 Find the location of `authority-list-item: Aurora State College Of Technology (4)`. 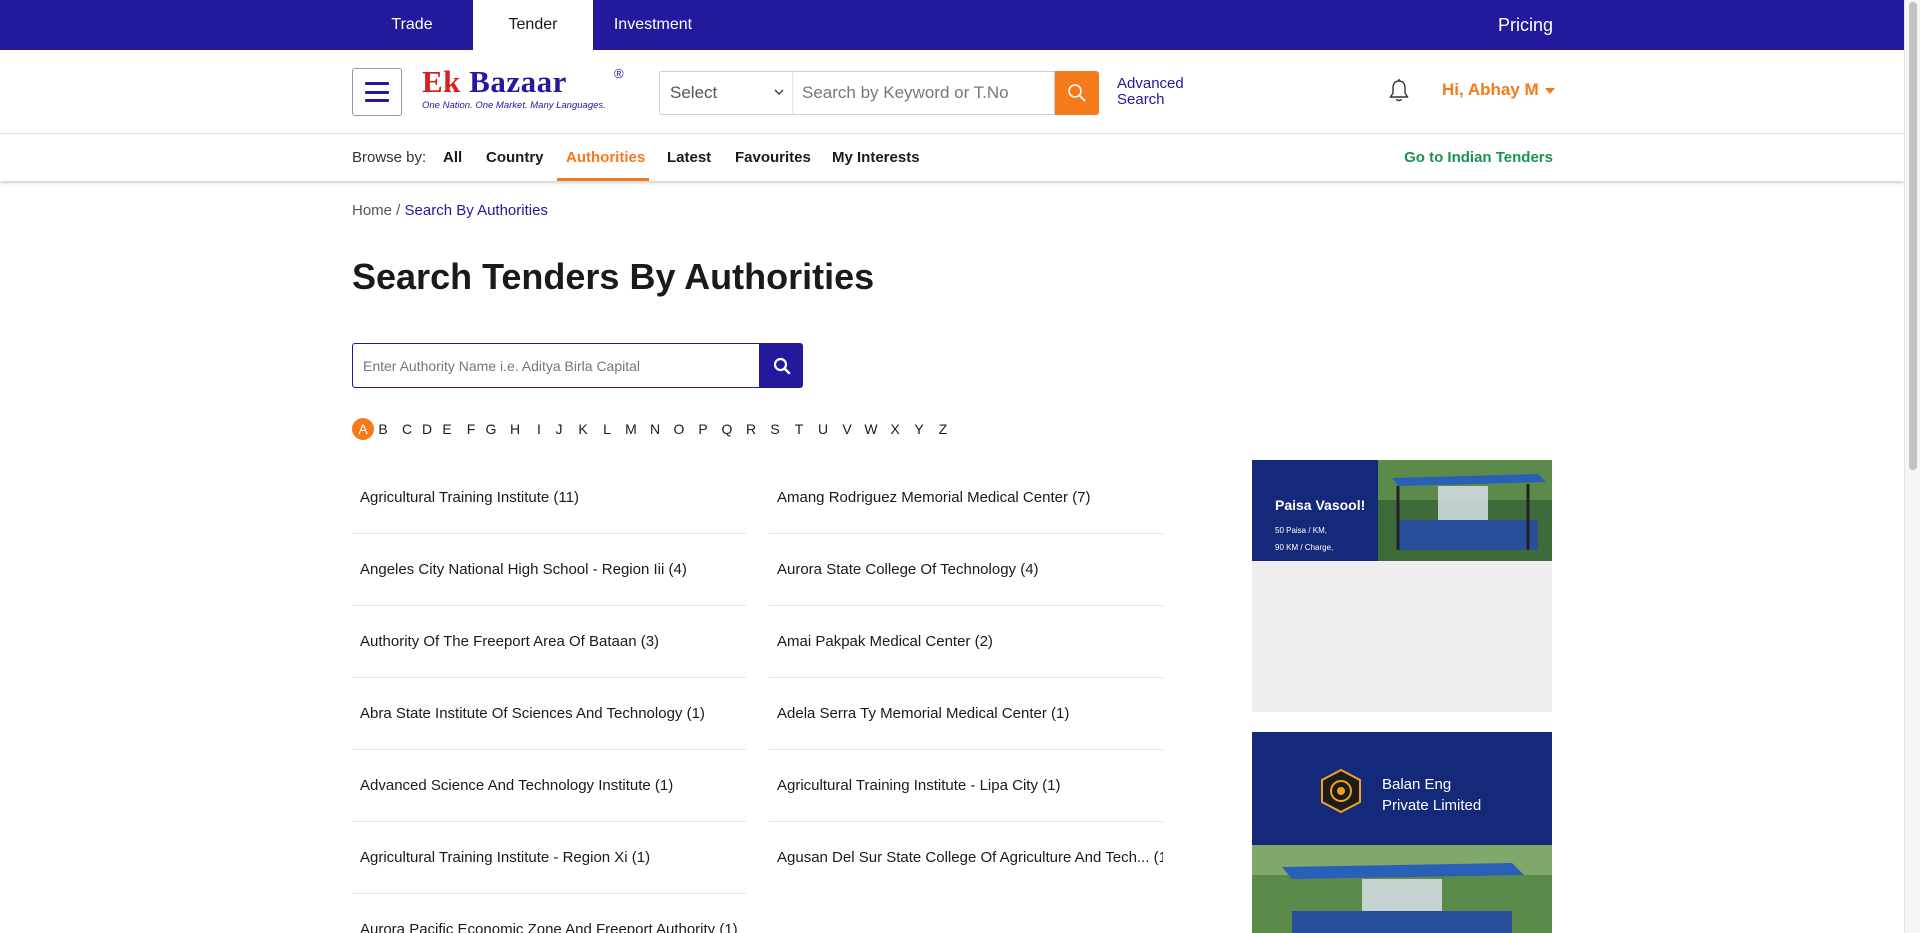

authority-list-item: Aurora State College Of Technology (4) is located at coordinates (966, 570).